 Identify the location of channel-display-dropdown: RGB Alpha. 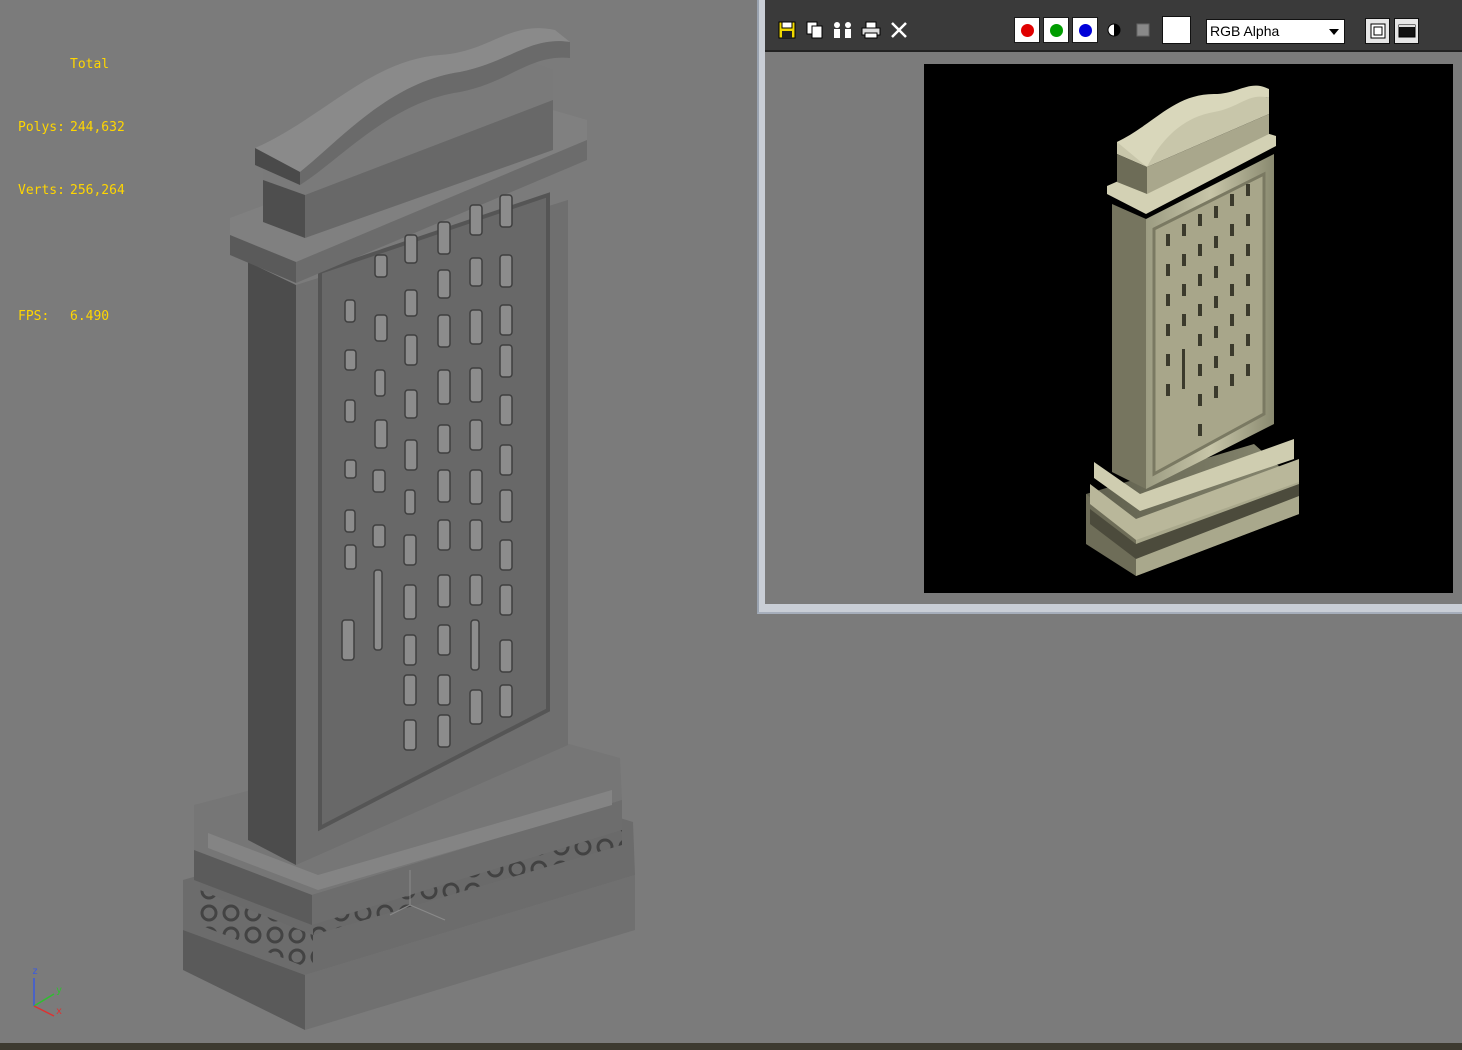
(1275, 31).